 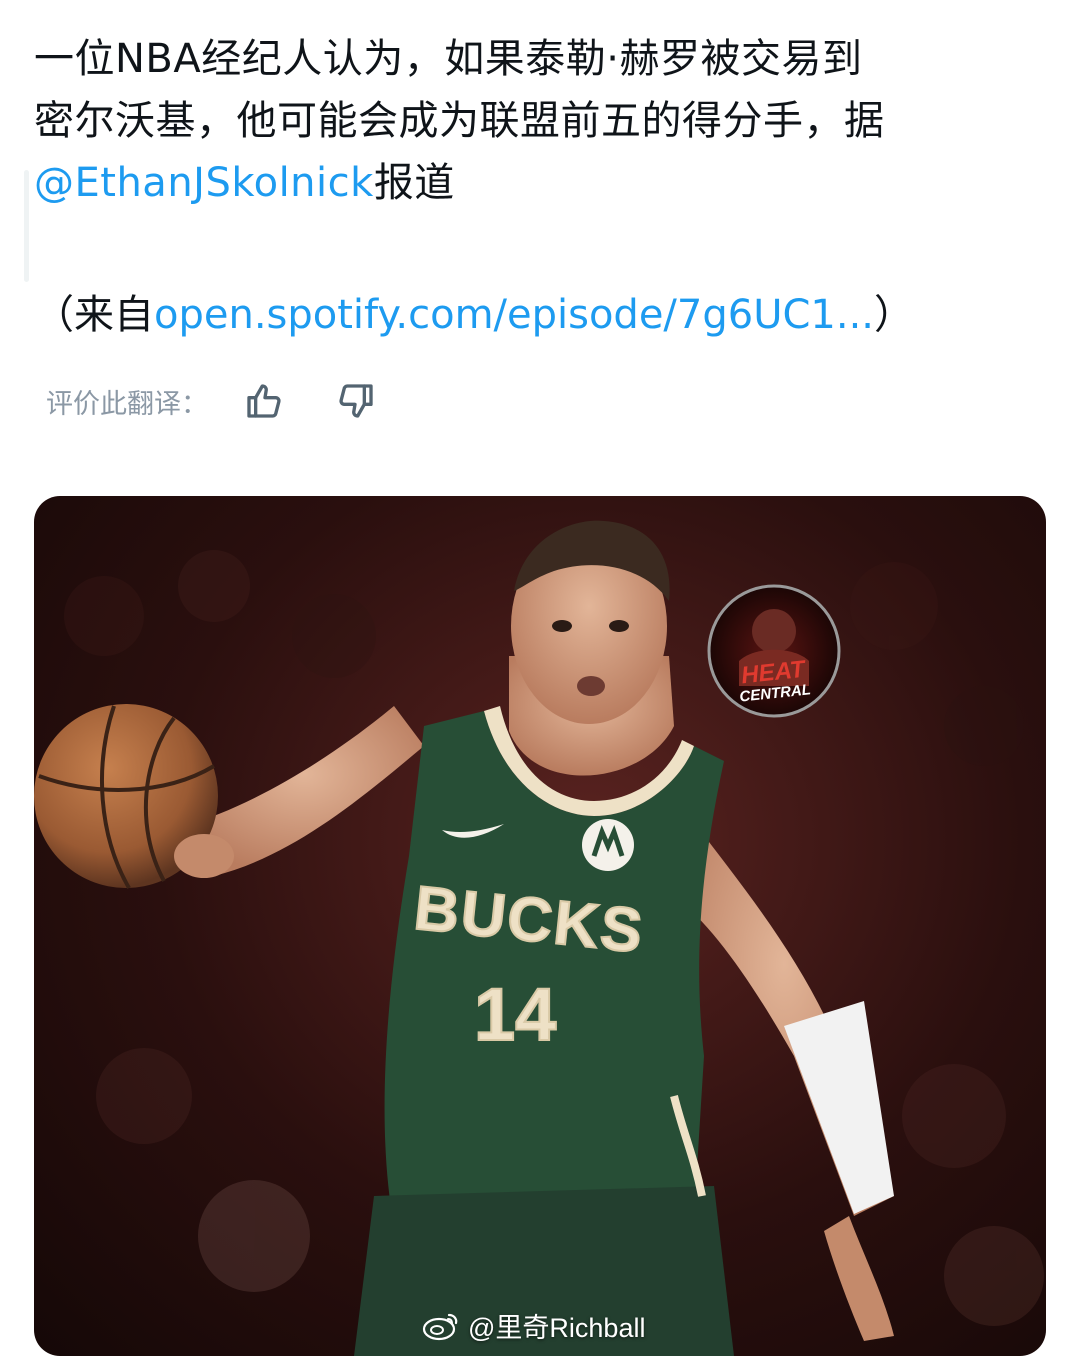 What do you see at coordinates (204, 183) in the screenshot?
I see `mention-link: @EthanJSkolnick` at bounding box center [204, 183].